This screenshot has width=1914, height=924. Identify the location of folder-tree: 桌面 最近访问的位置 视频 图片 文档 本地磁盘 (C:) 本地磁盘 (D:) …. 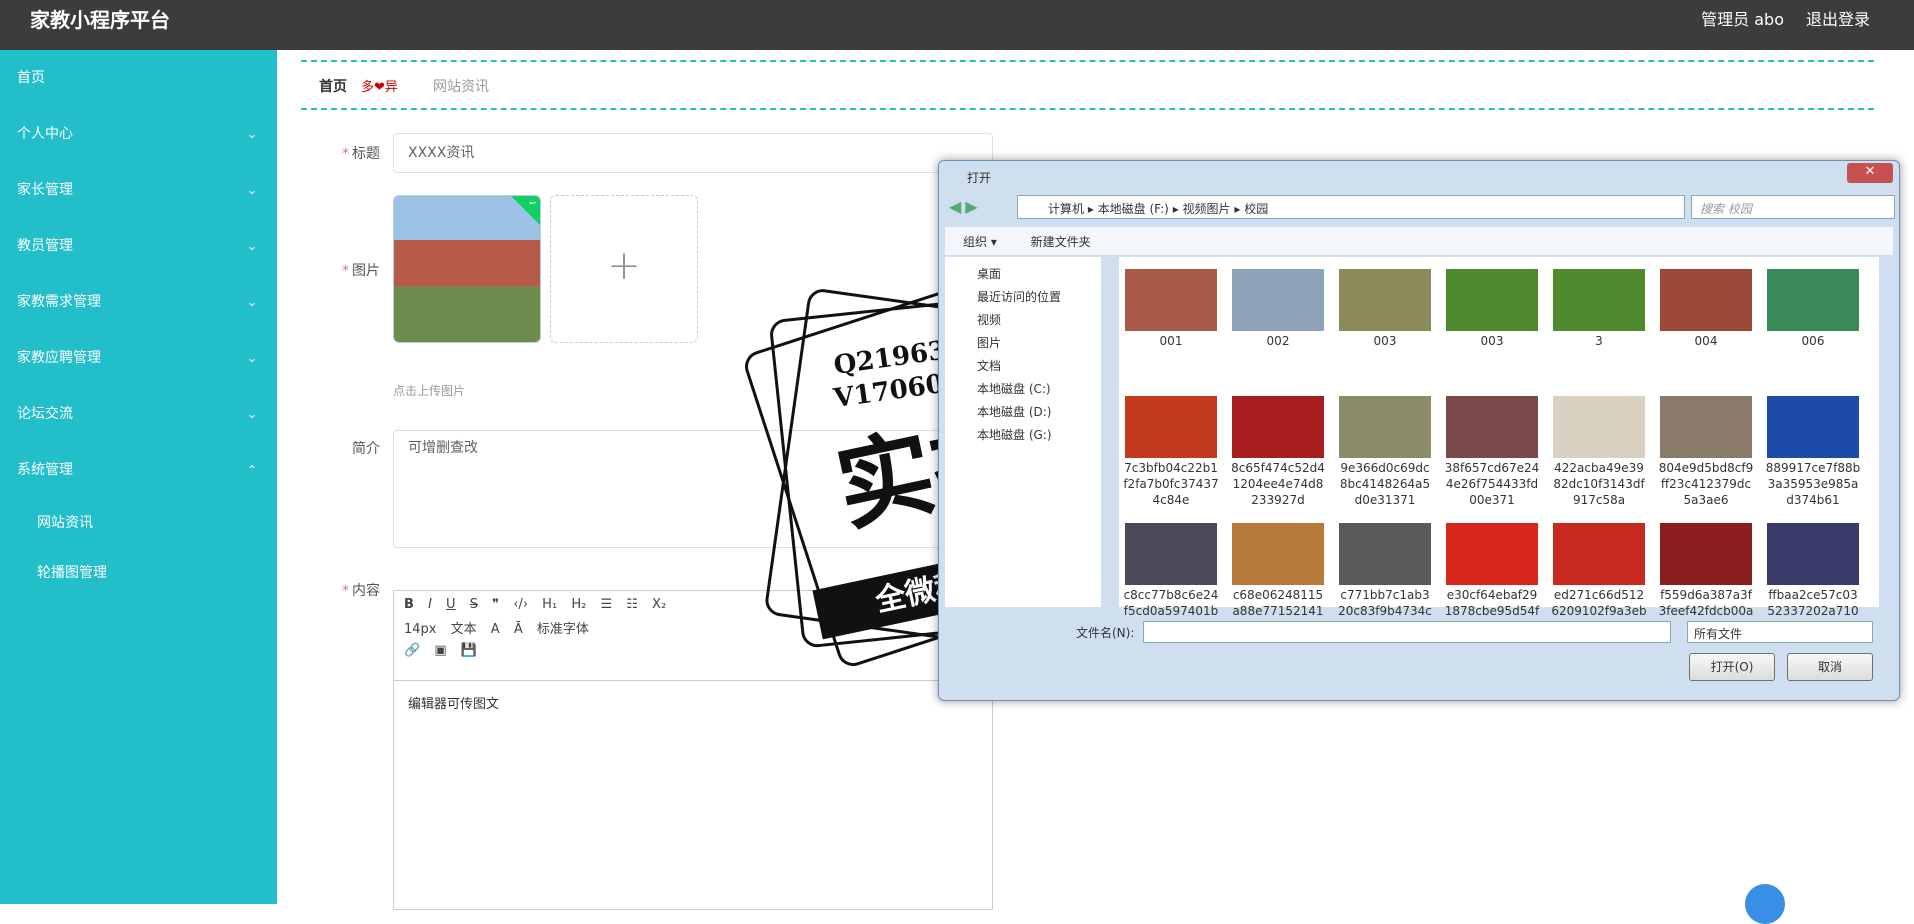
(1023, 432).